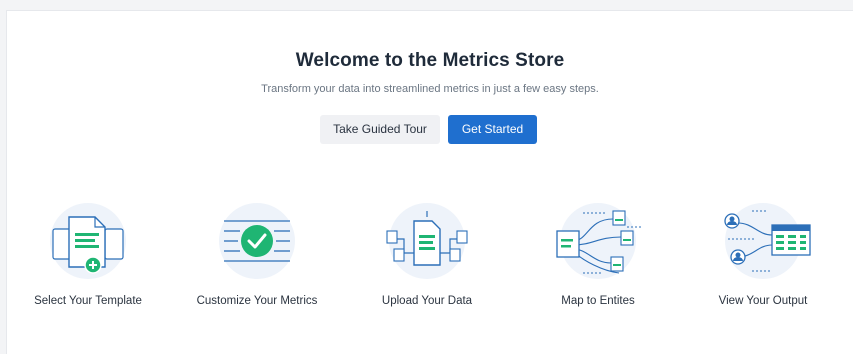  I want to click on step-view-output: View Your Output, so click(763, 254).